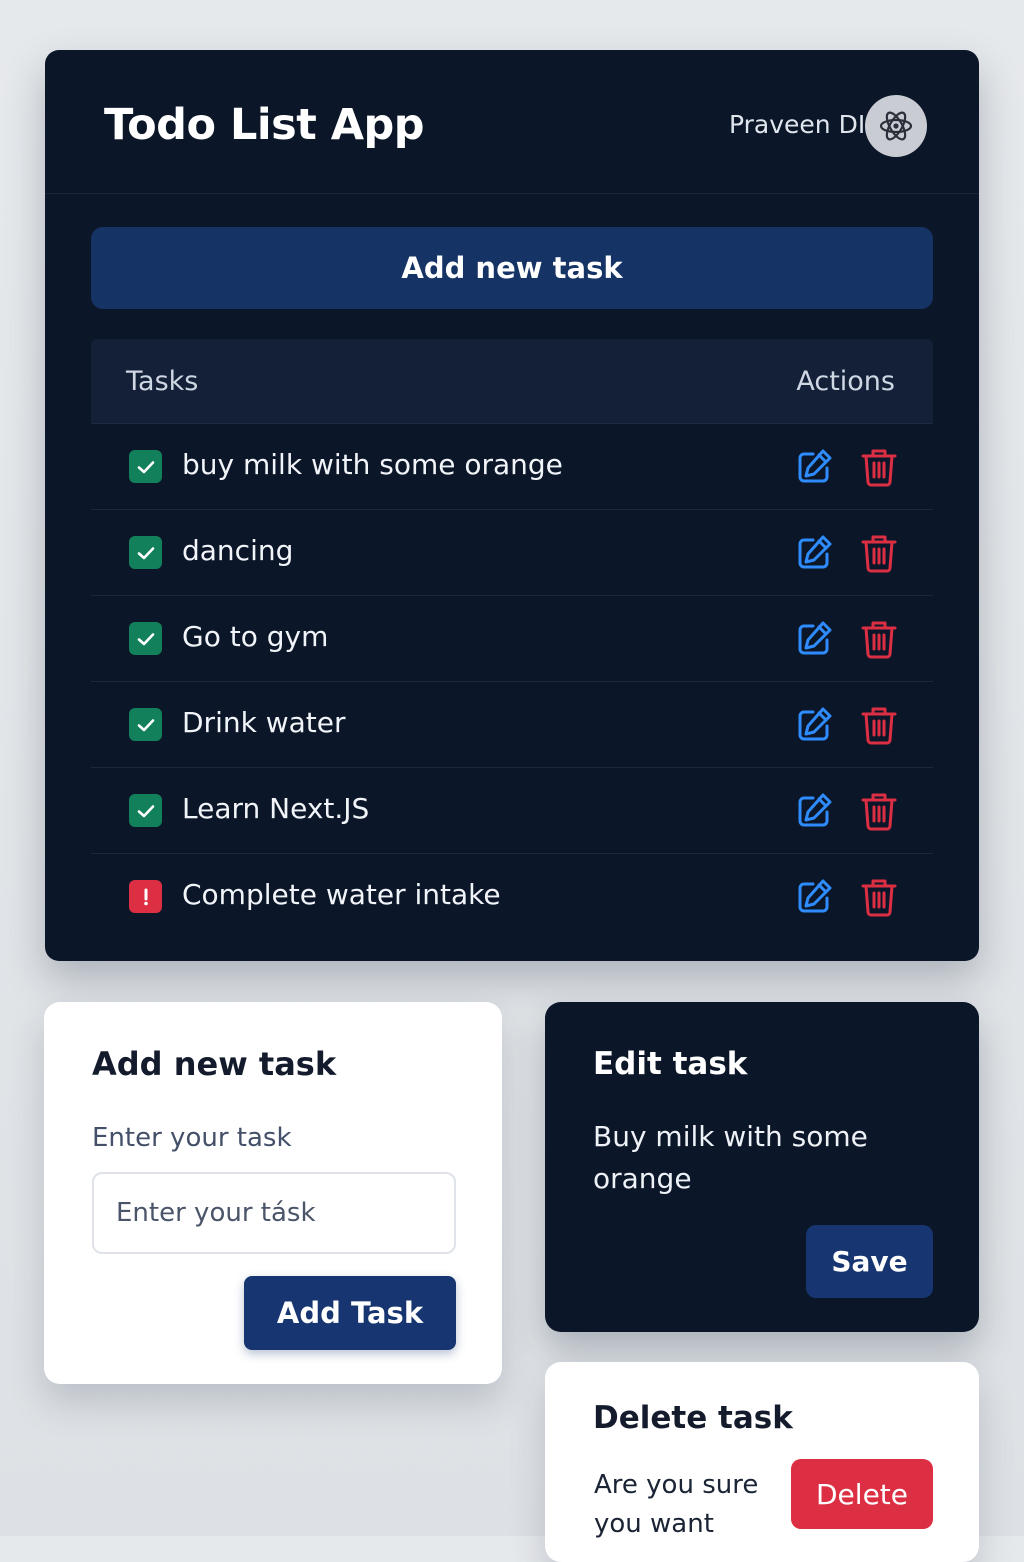 This screenshot has height=1562, width=1024. I want to click on edit-task-panel: Edit task Buy milk with some orange Save, so click(762, 1167).